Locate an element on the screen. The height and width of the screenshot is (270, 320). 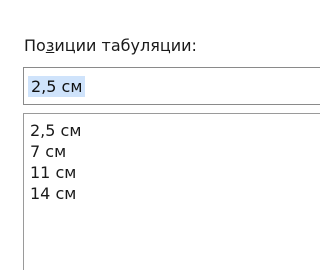
label-rest: иции табуляции: is located at coordinates (125, 45).